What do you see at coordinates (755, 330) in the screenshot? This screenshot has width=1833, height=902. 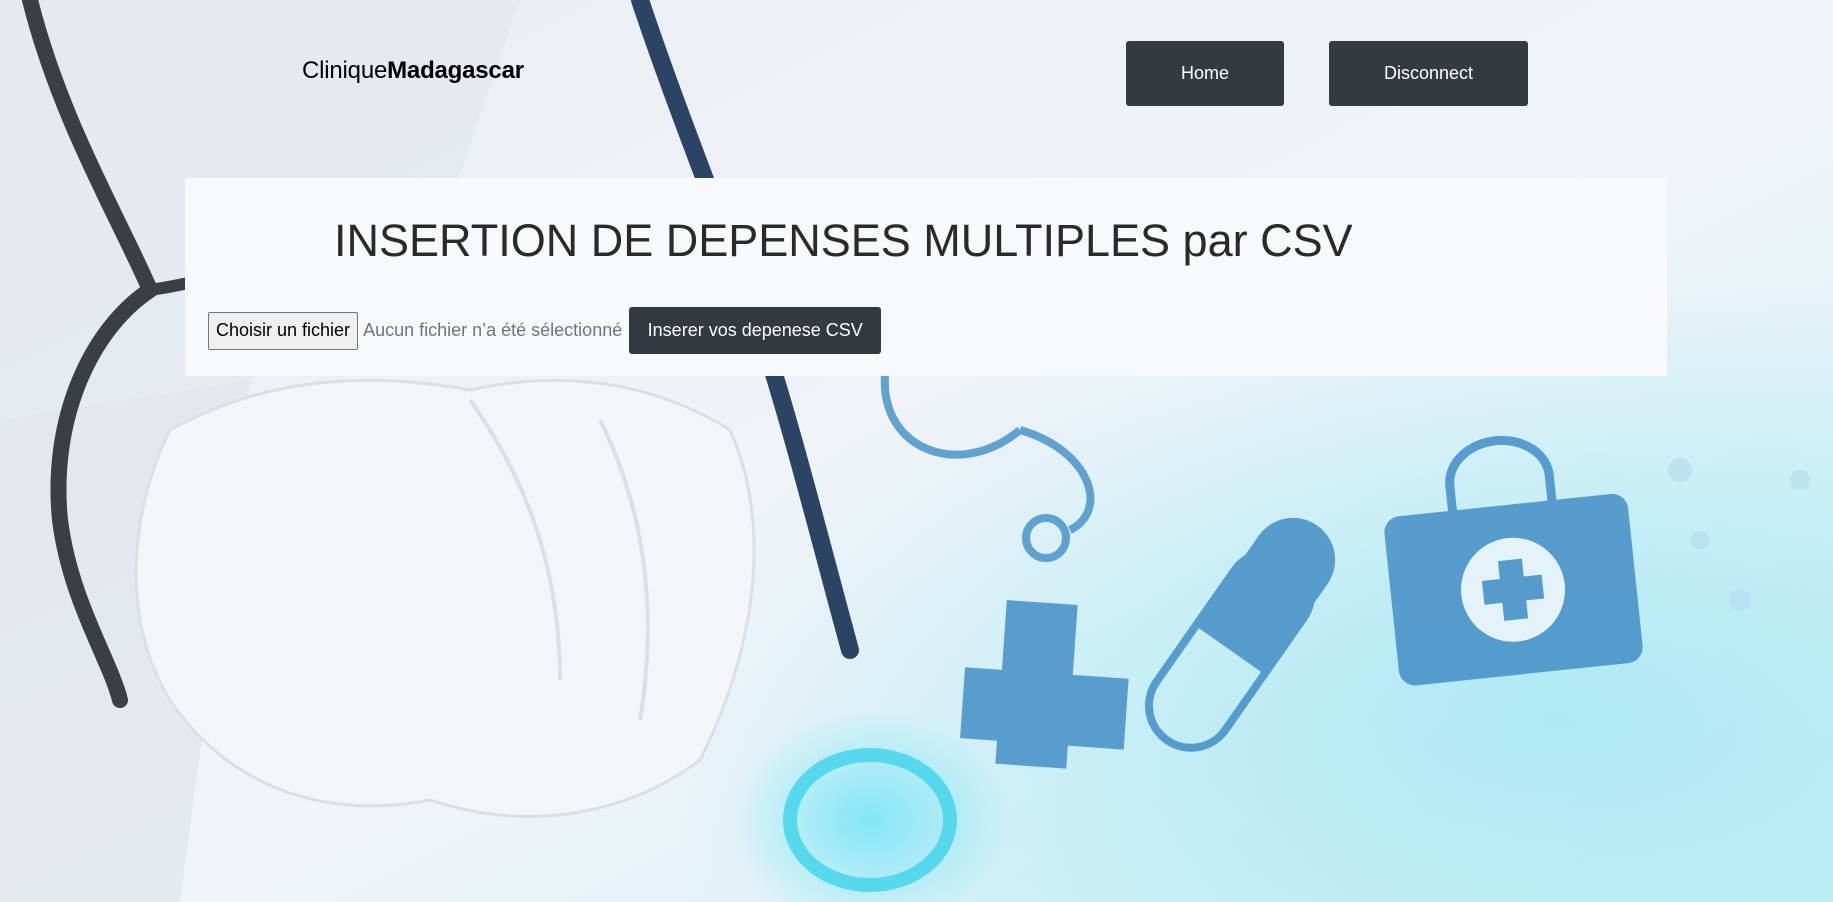 I see `submit-csv-button: Inserer vos depenese CSV` at bounding box center [755, 330].